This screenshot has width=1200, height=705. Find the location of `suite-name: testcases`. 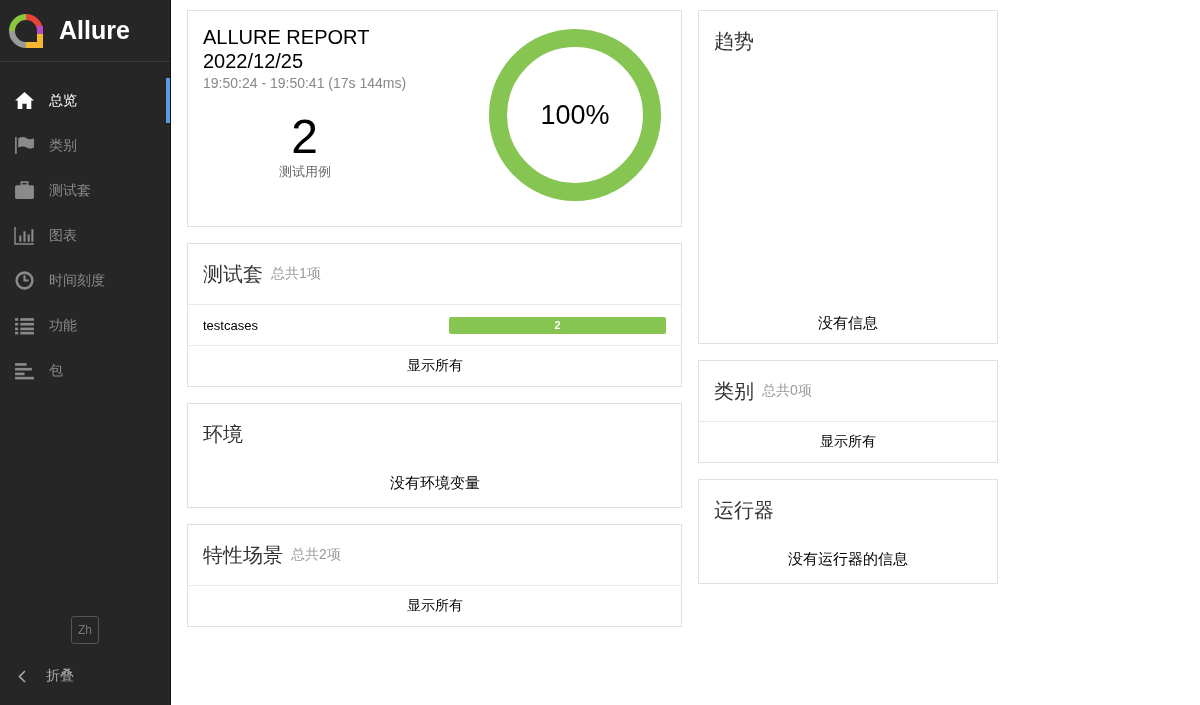

suite-name: testcases is located at coordinates (230, 325).